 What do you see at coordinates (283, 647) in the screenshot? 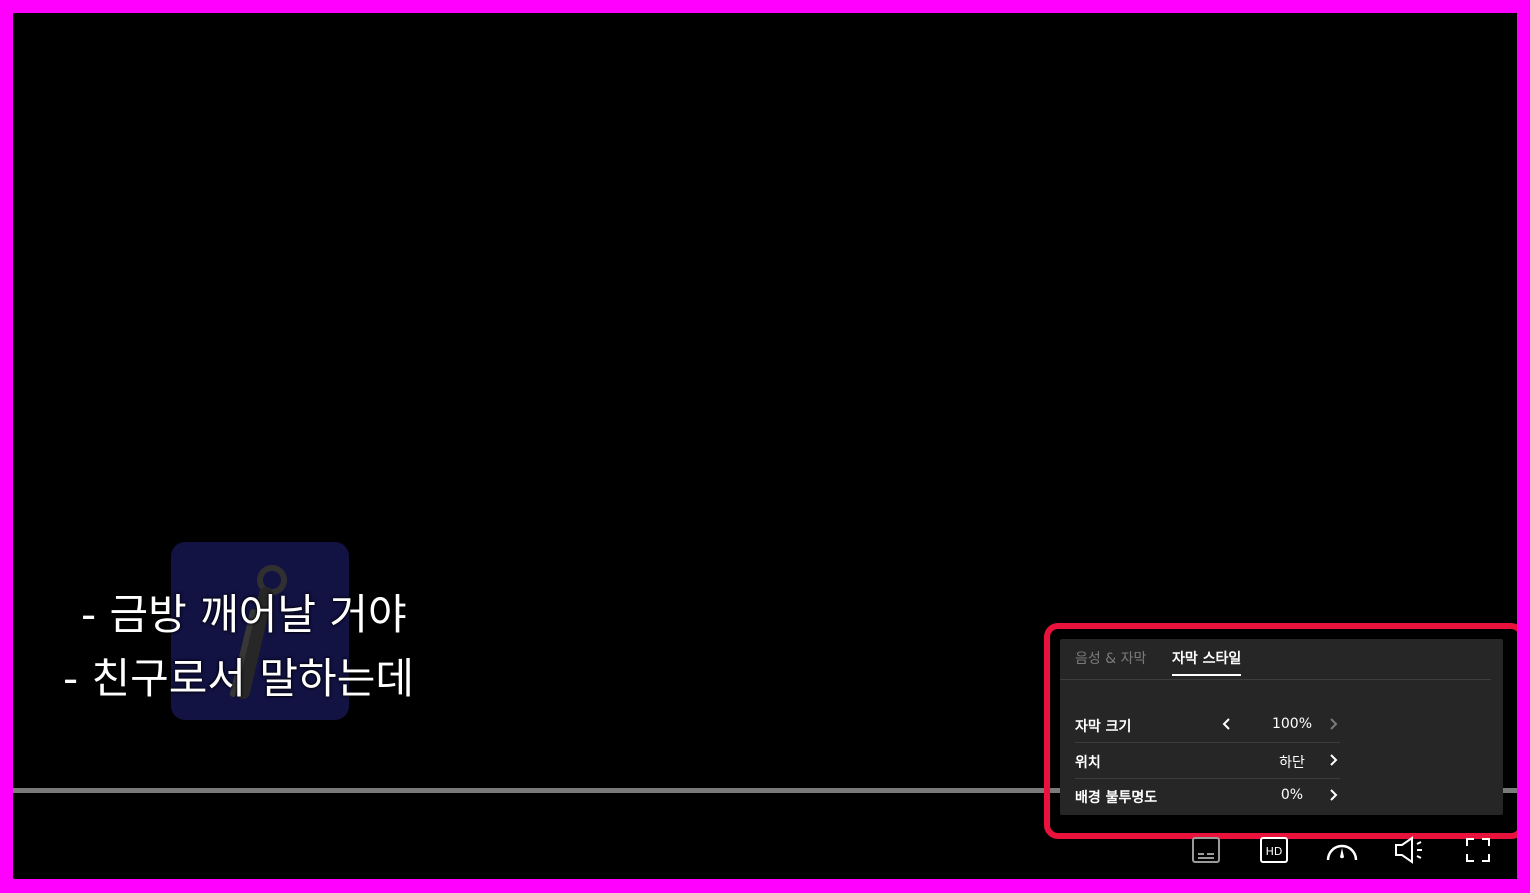
I see `subtitle-text: - 금방 깨어날 거야 - 친구로서 말하는데` at bounding box center [283, 647].